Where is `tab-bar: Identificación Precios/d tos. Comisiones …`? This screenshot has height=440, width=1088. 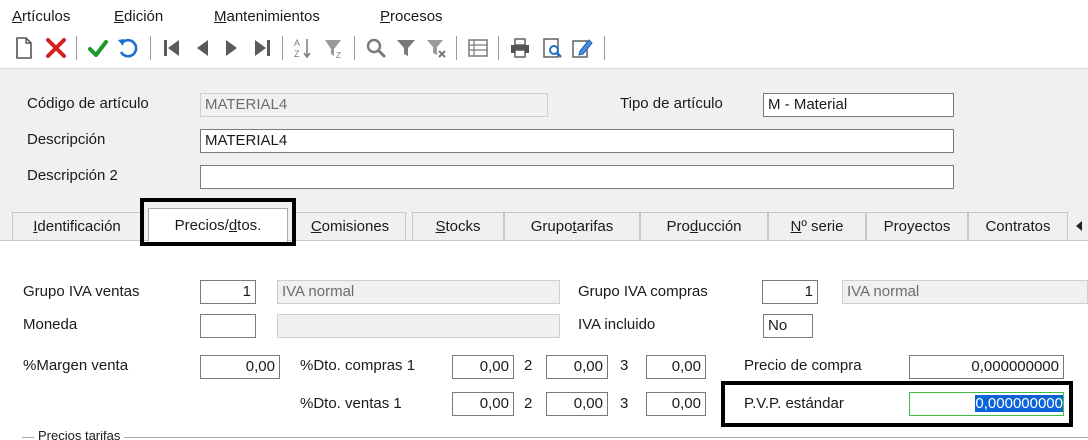 tab-bar: Identificación Precios/d tos. Comisiones … is located at coordinates (544, 225).